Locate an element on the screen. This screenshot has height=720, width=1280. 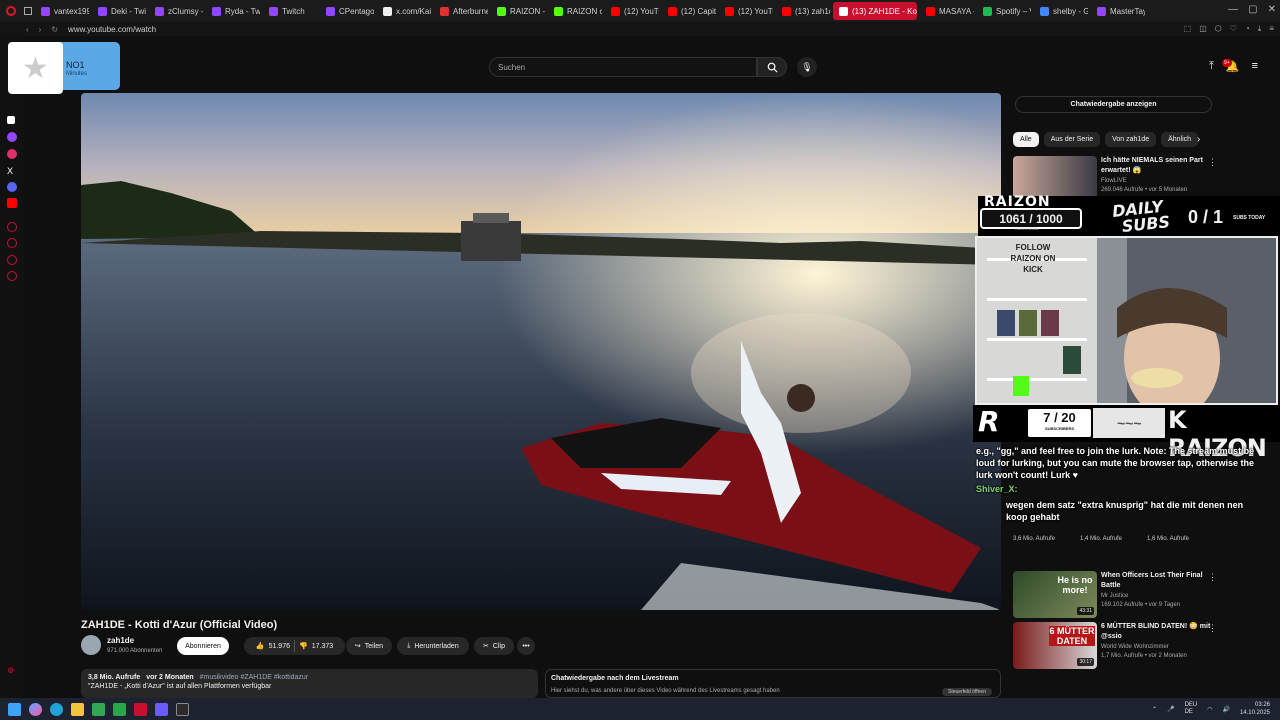
browser-tab: (12) Capitol is located at coordinates (689, 11).